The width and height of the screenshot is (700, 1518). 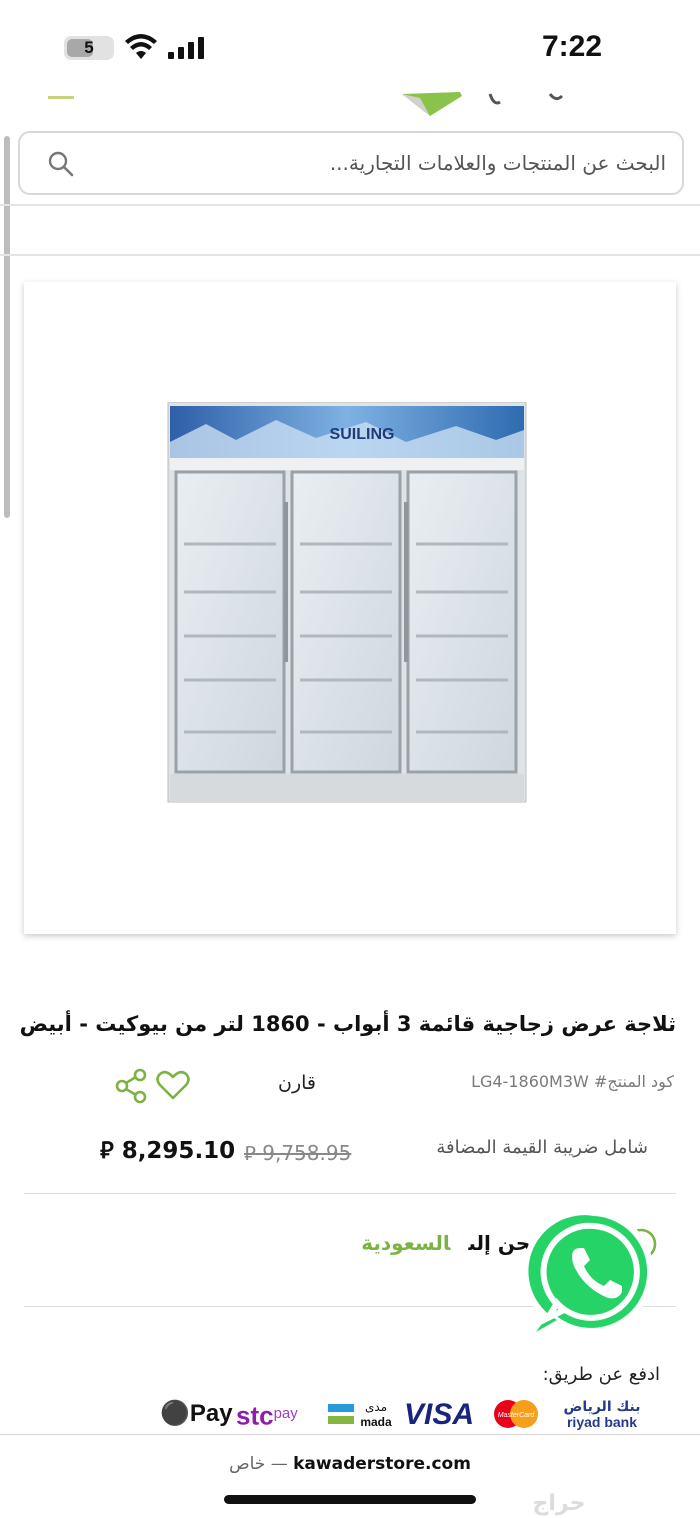 I want to click on old-price: ⃁ 9,758.95, so click(x=297, y=1153).